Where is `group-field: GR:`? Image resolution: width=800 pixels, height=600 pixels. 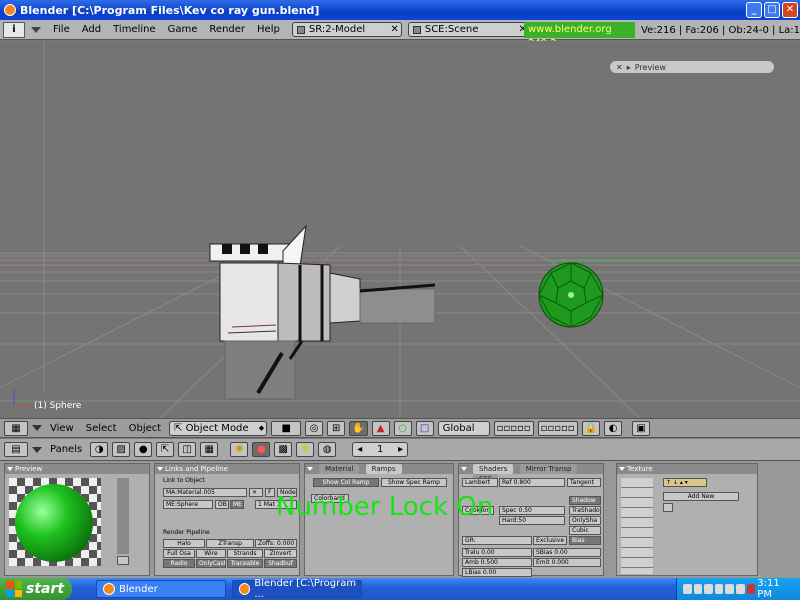
group-field: GR: is located at coordinates (497, 540).